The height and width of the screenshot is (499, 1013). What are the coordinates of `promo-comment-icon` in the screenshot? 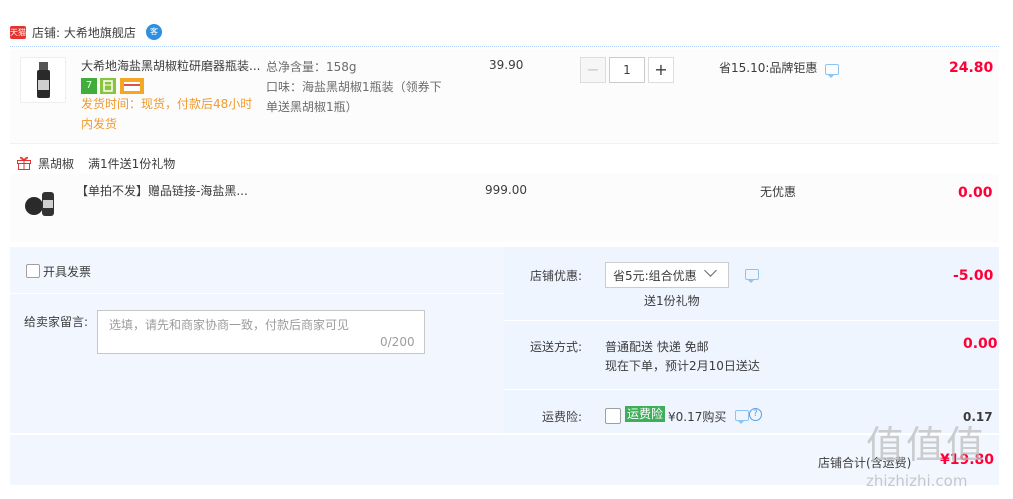 It's located at (832, 71).